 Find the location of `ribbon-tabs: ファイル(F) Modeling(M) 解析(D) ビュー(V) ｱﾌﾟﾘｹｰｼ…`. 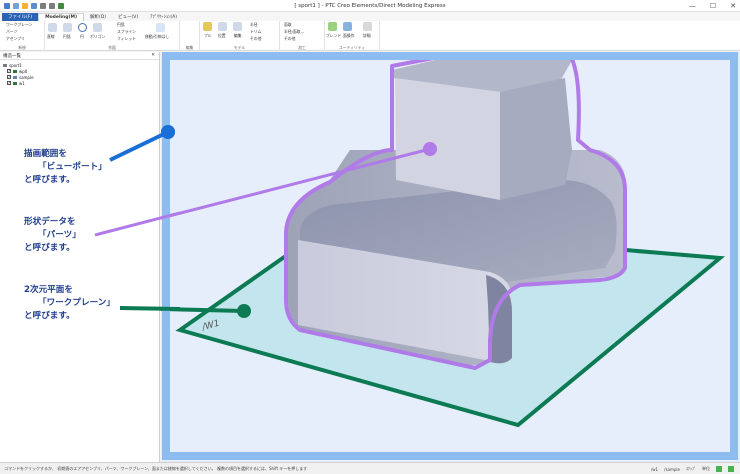

ribbon-tabs: ファイル(F) Modeling(M) 解析(D) ビュー(V) ｱﾌﾟﾘｹｰｼ… is located at coordinates (370, 16).